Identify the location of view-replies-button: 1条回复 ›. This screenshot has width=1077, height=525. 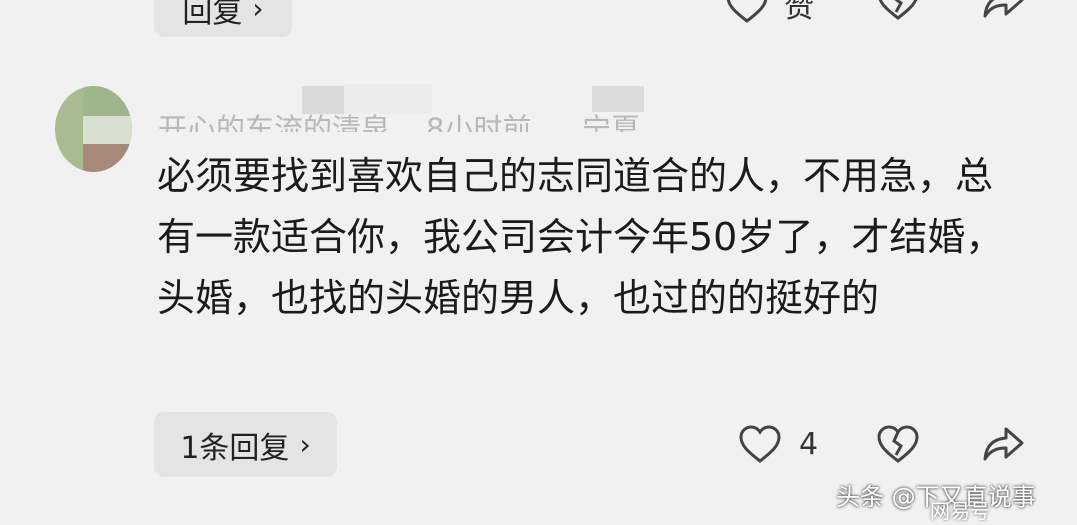
(245, 444).